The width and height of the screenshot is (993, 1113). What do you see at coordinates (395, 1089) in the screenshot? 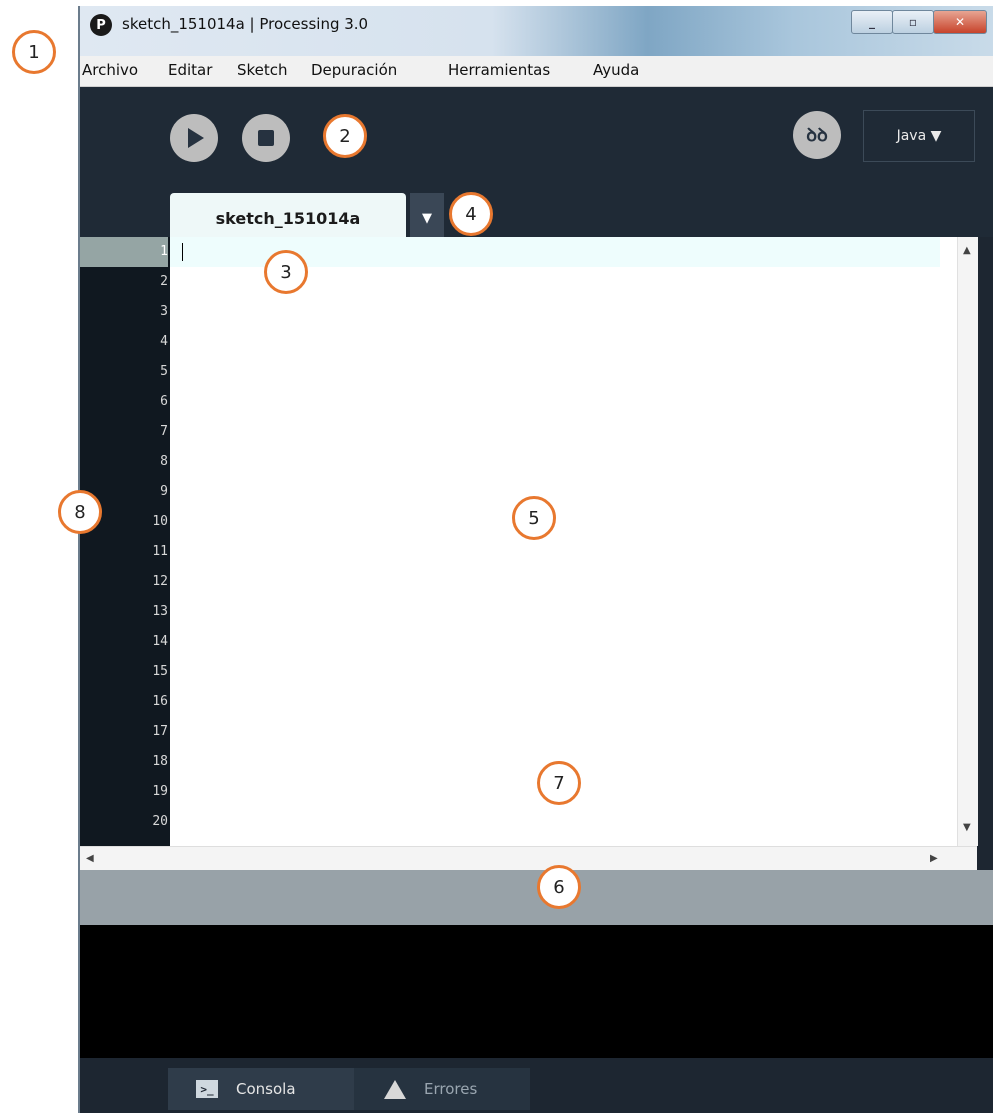
I see `warning-icon` at bounding box center [395, 1089].